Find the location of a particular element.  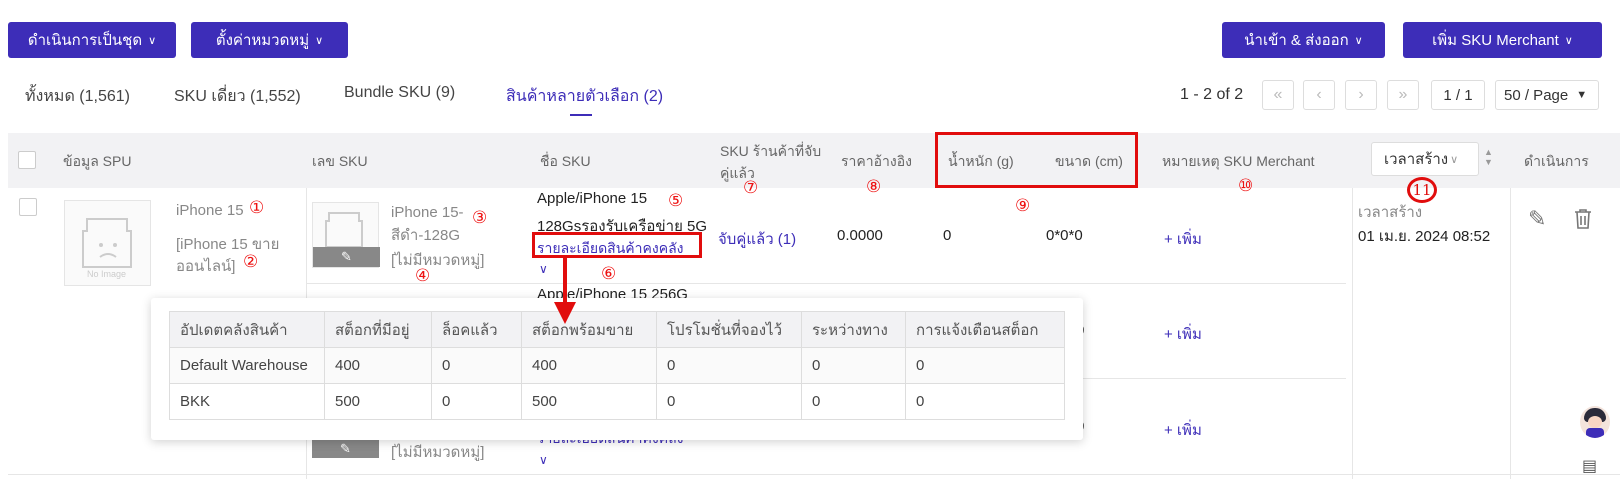

col-stock-alert: การแจ้งเตือนสต็อก is located at coordinates (985, 329).